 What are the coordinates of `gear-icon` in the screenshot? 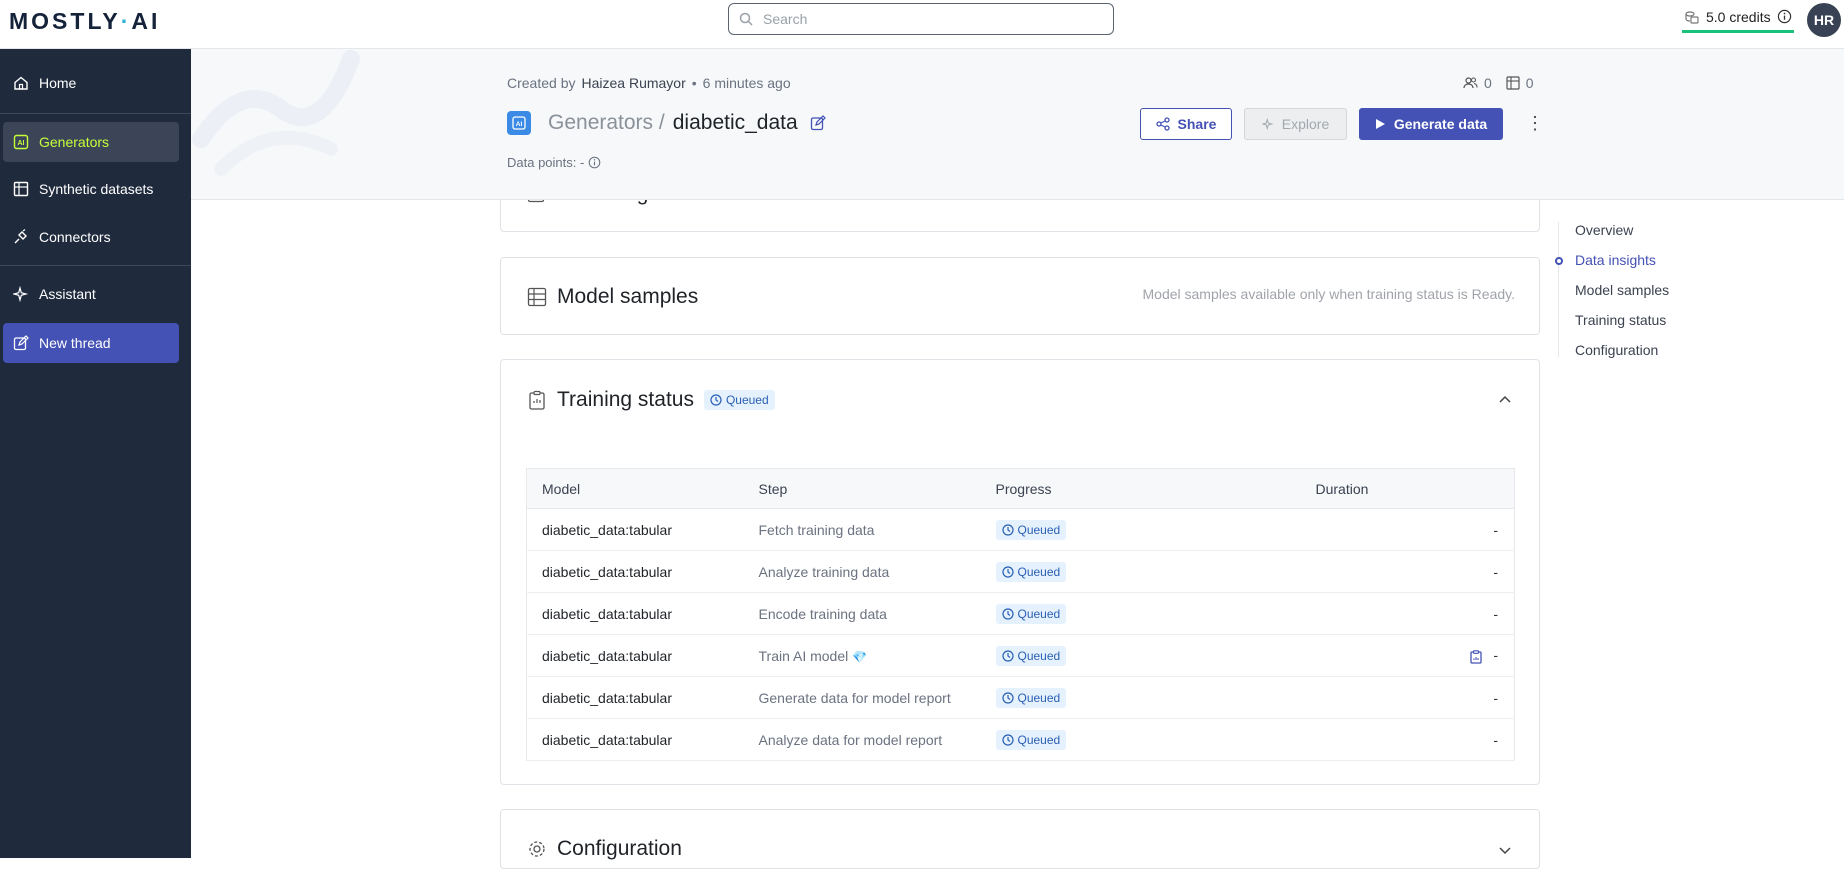 It's located at (537, 849).